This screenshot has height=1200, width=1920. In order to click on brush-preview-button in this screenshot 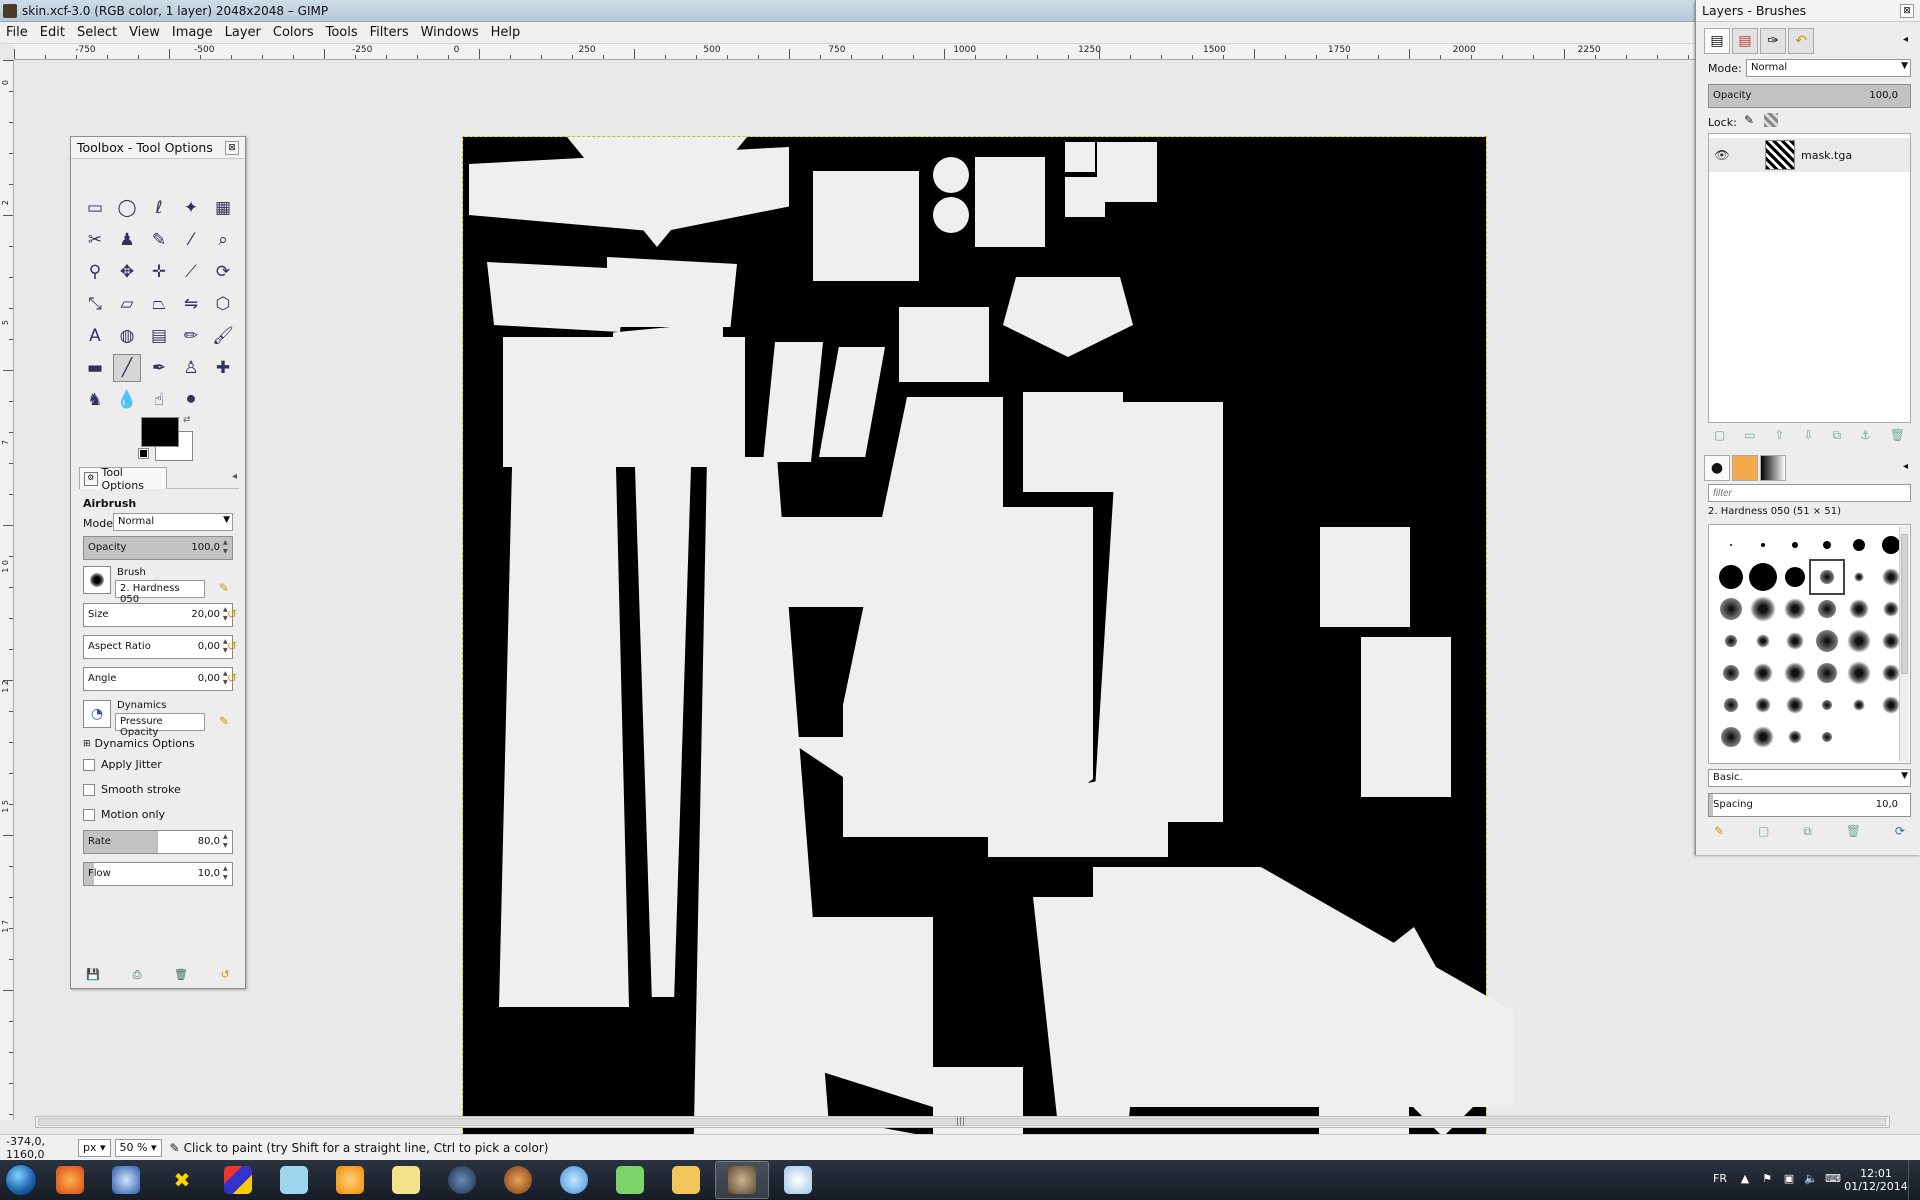, I will do `click(97, 580)`.